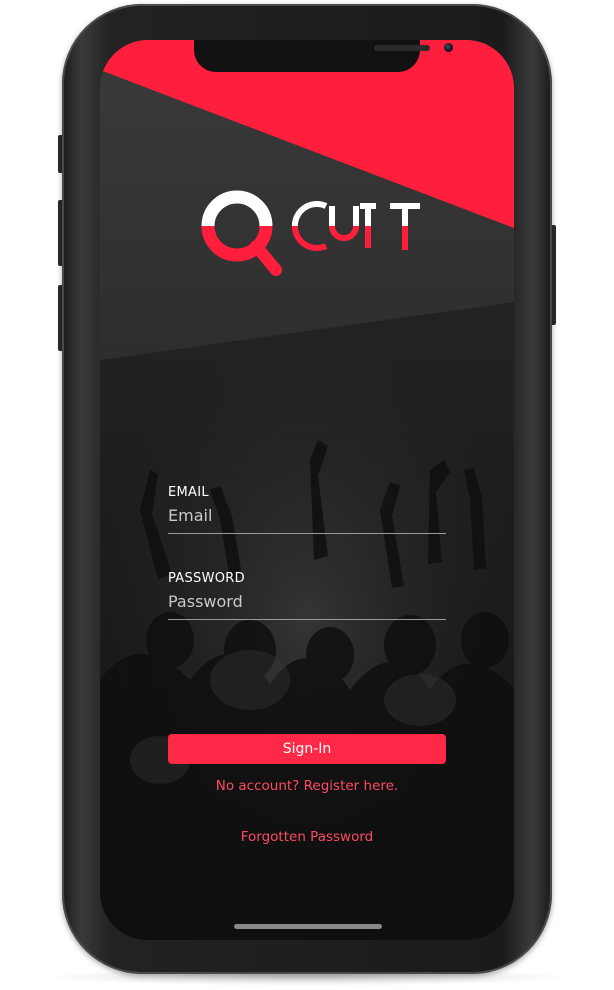  I want to click on earpiece-speaker-icon, so click(402, 48).